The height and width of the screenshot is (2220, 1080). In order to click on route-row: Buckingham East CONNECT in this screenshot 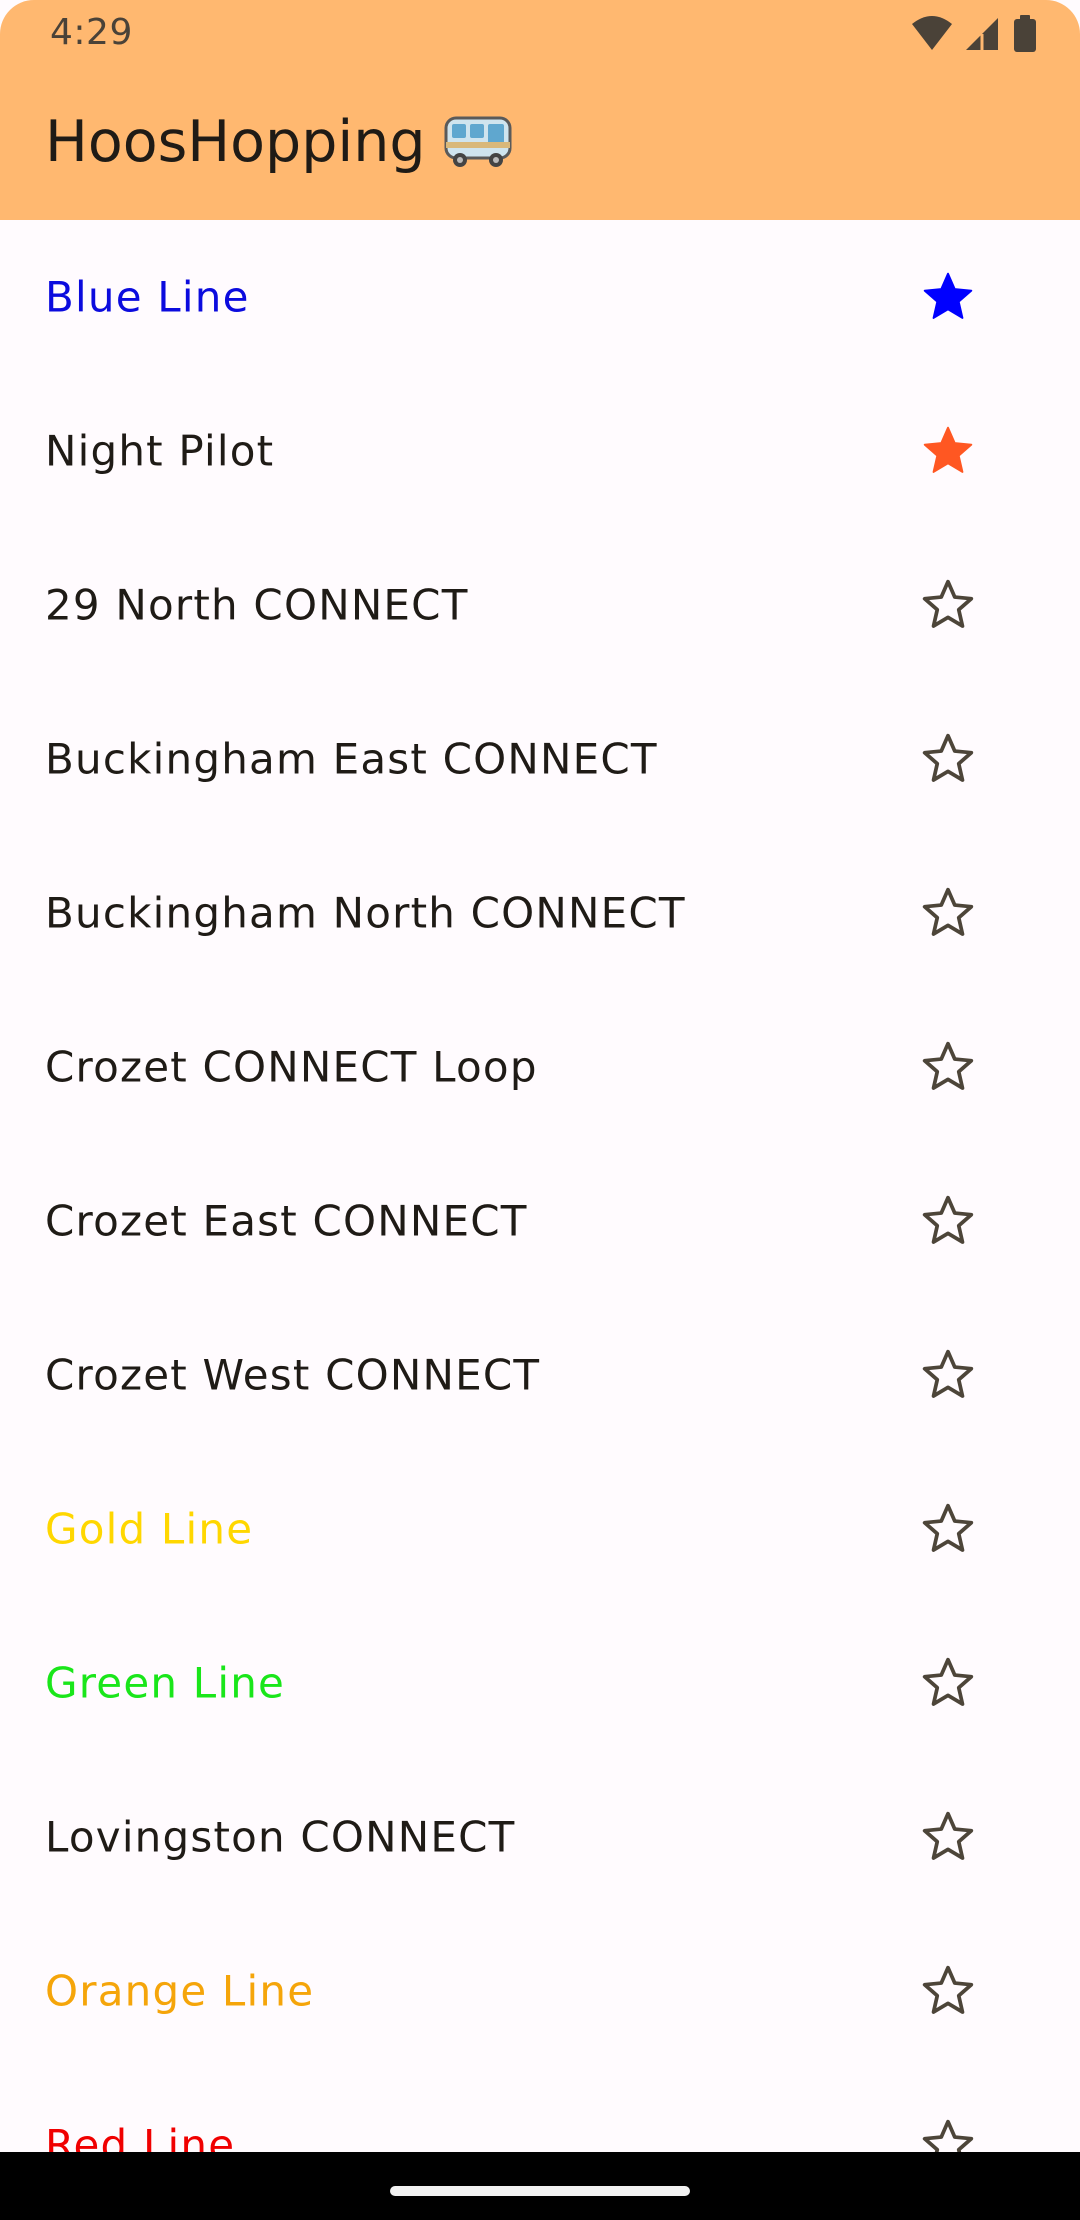, I will do `click(540, 759)`.